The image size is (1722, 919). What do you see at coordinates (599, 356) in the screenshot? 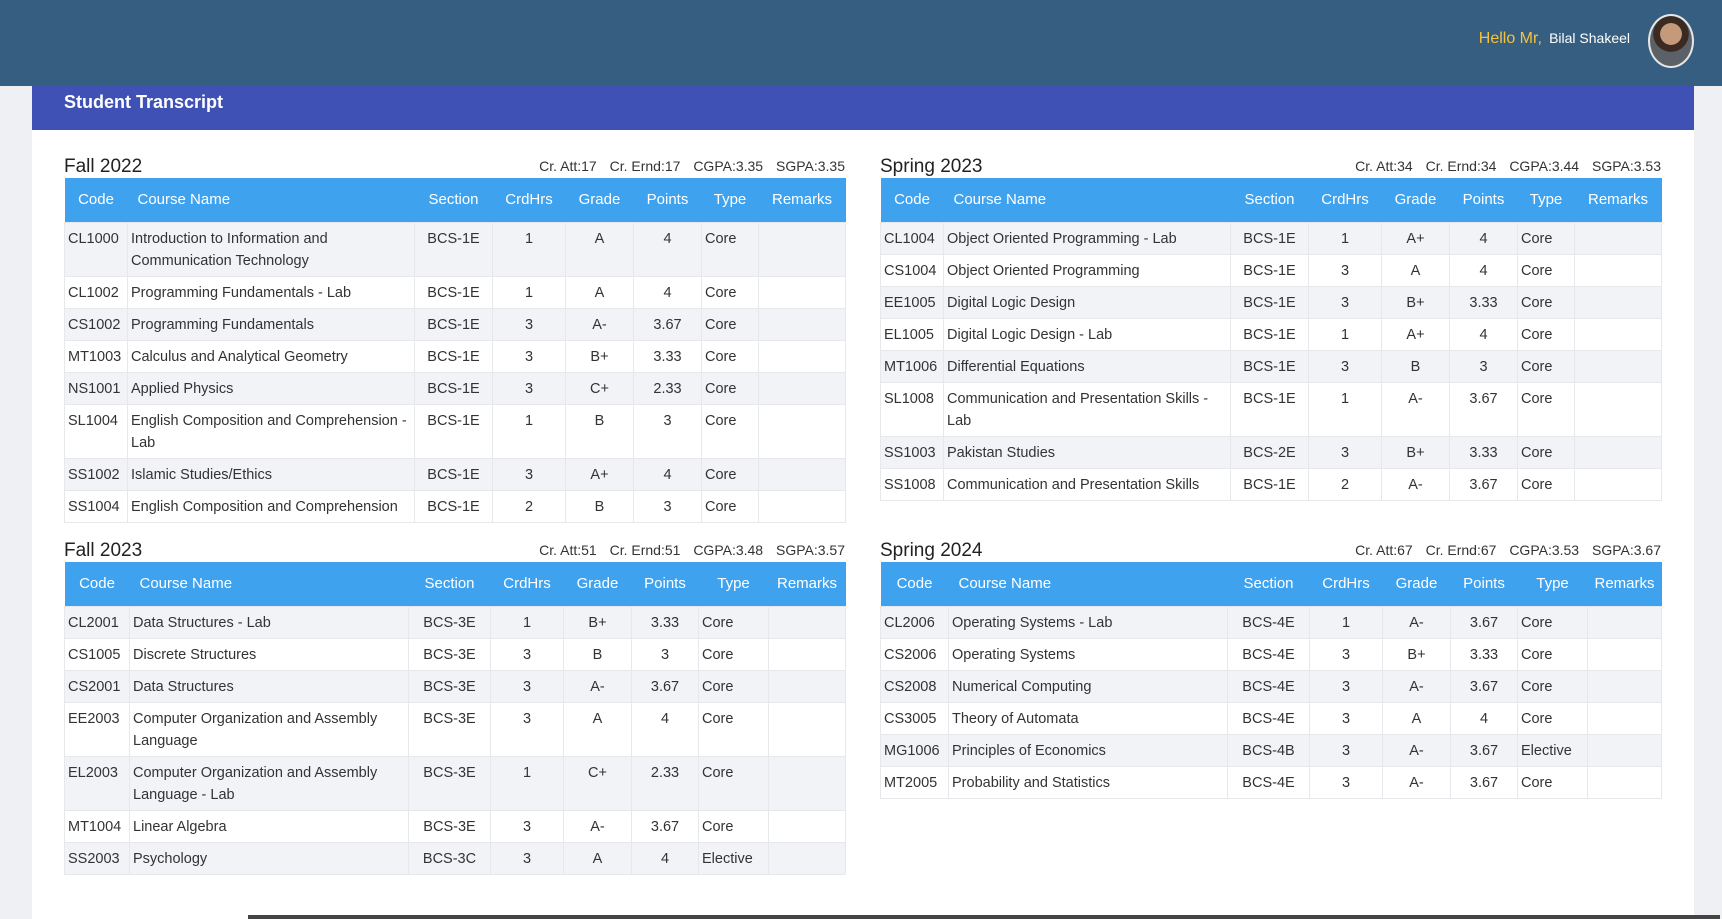
I see `cell-grade: B+` at bounding box center [599, 356].